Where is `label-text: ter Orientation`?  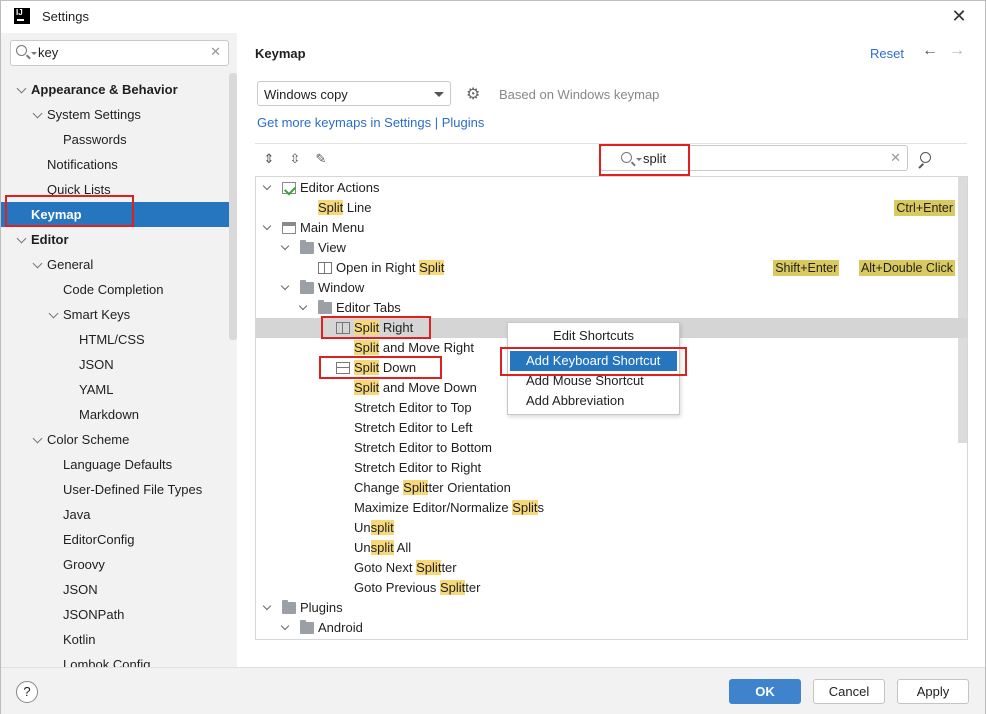
label-text: ter Orientation is located at coordinates (469, 487).